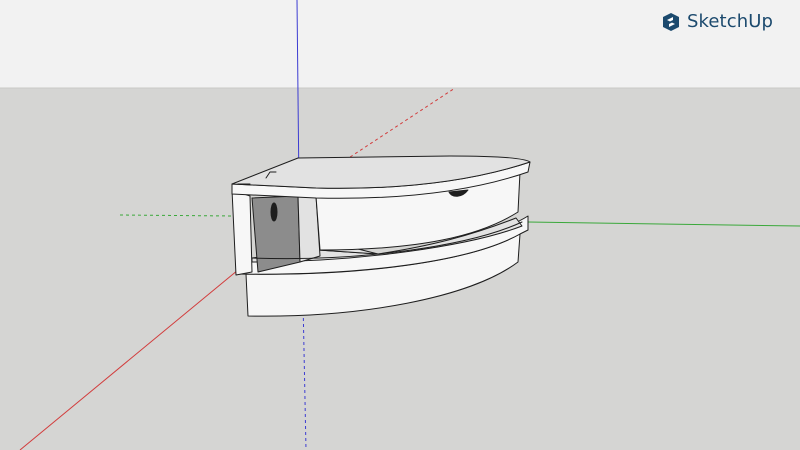  Describe the element at coordinates (274, 212) in the screenshot. I see `left-hole` at that location.